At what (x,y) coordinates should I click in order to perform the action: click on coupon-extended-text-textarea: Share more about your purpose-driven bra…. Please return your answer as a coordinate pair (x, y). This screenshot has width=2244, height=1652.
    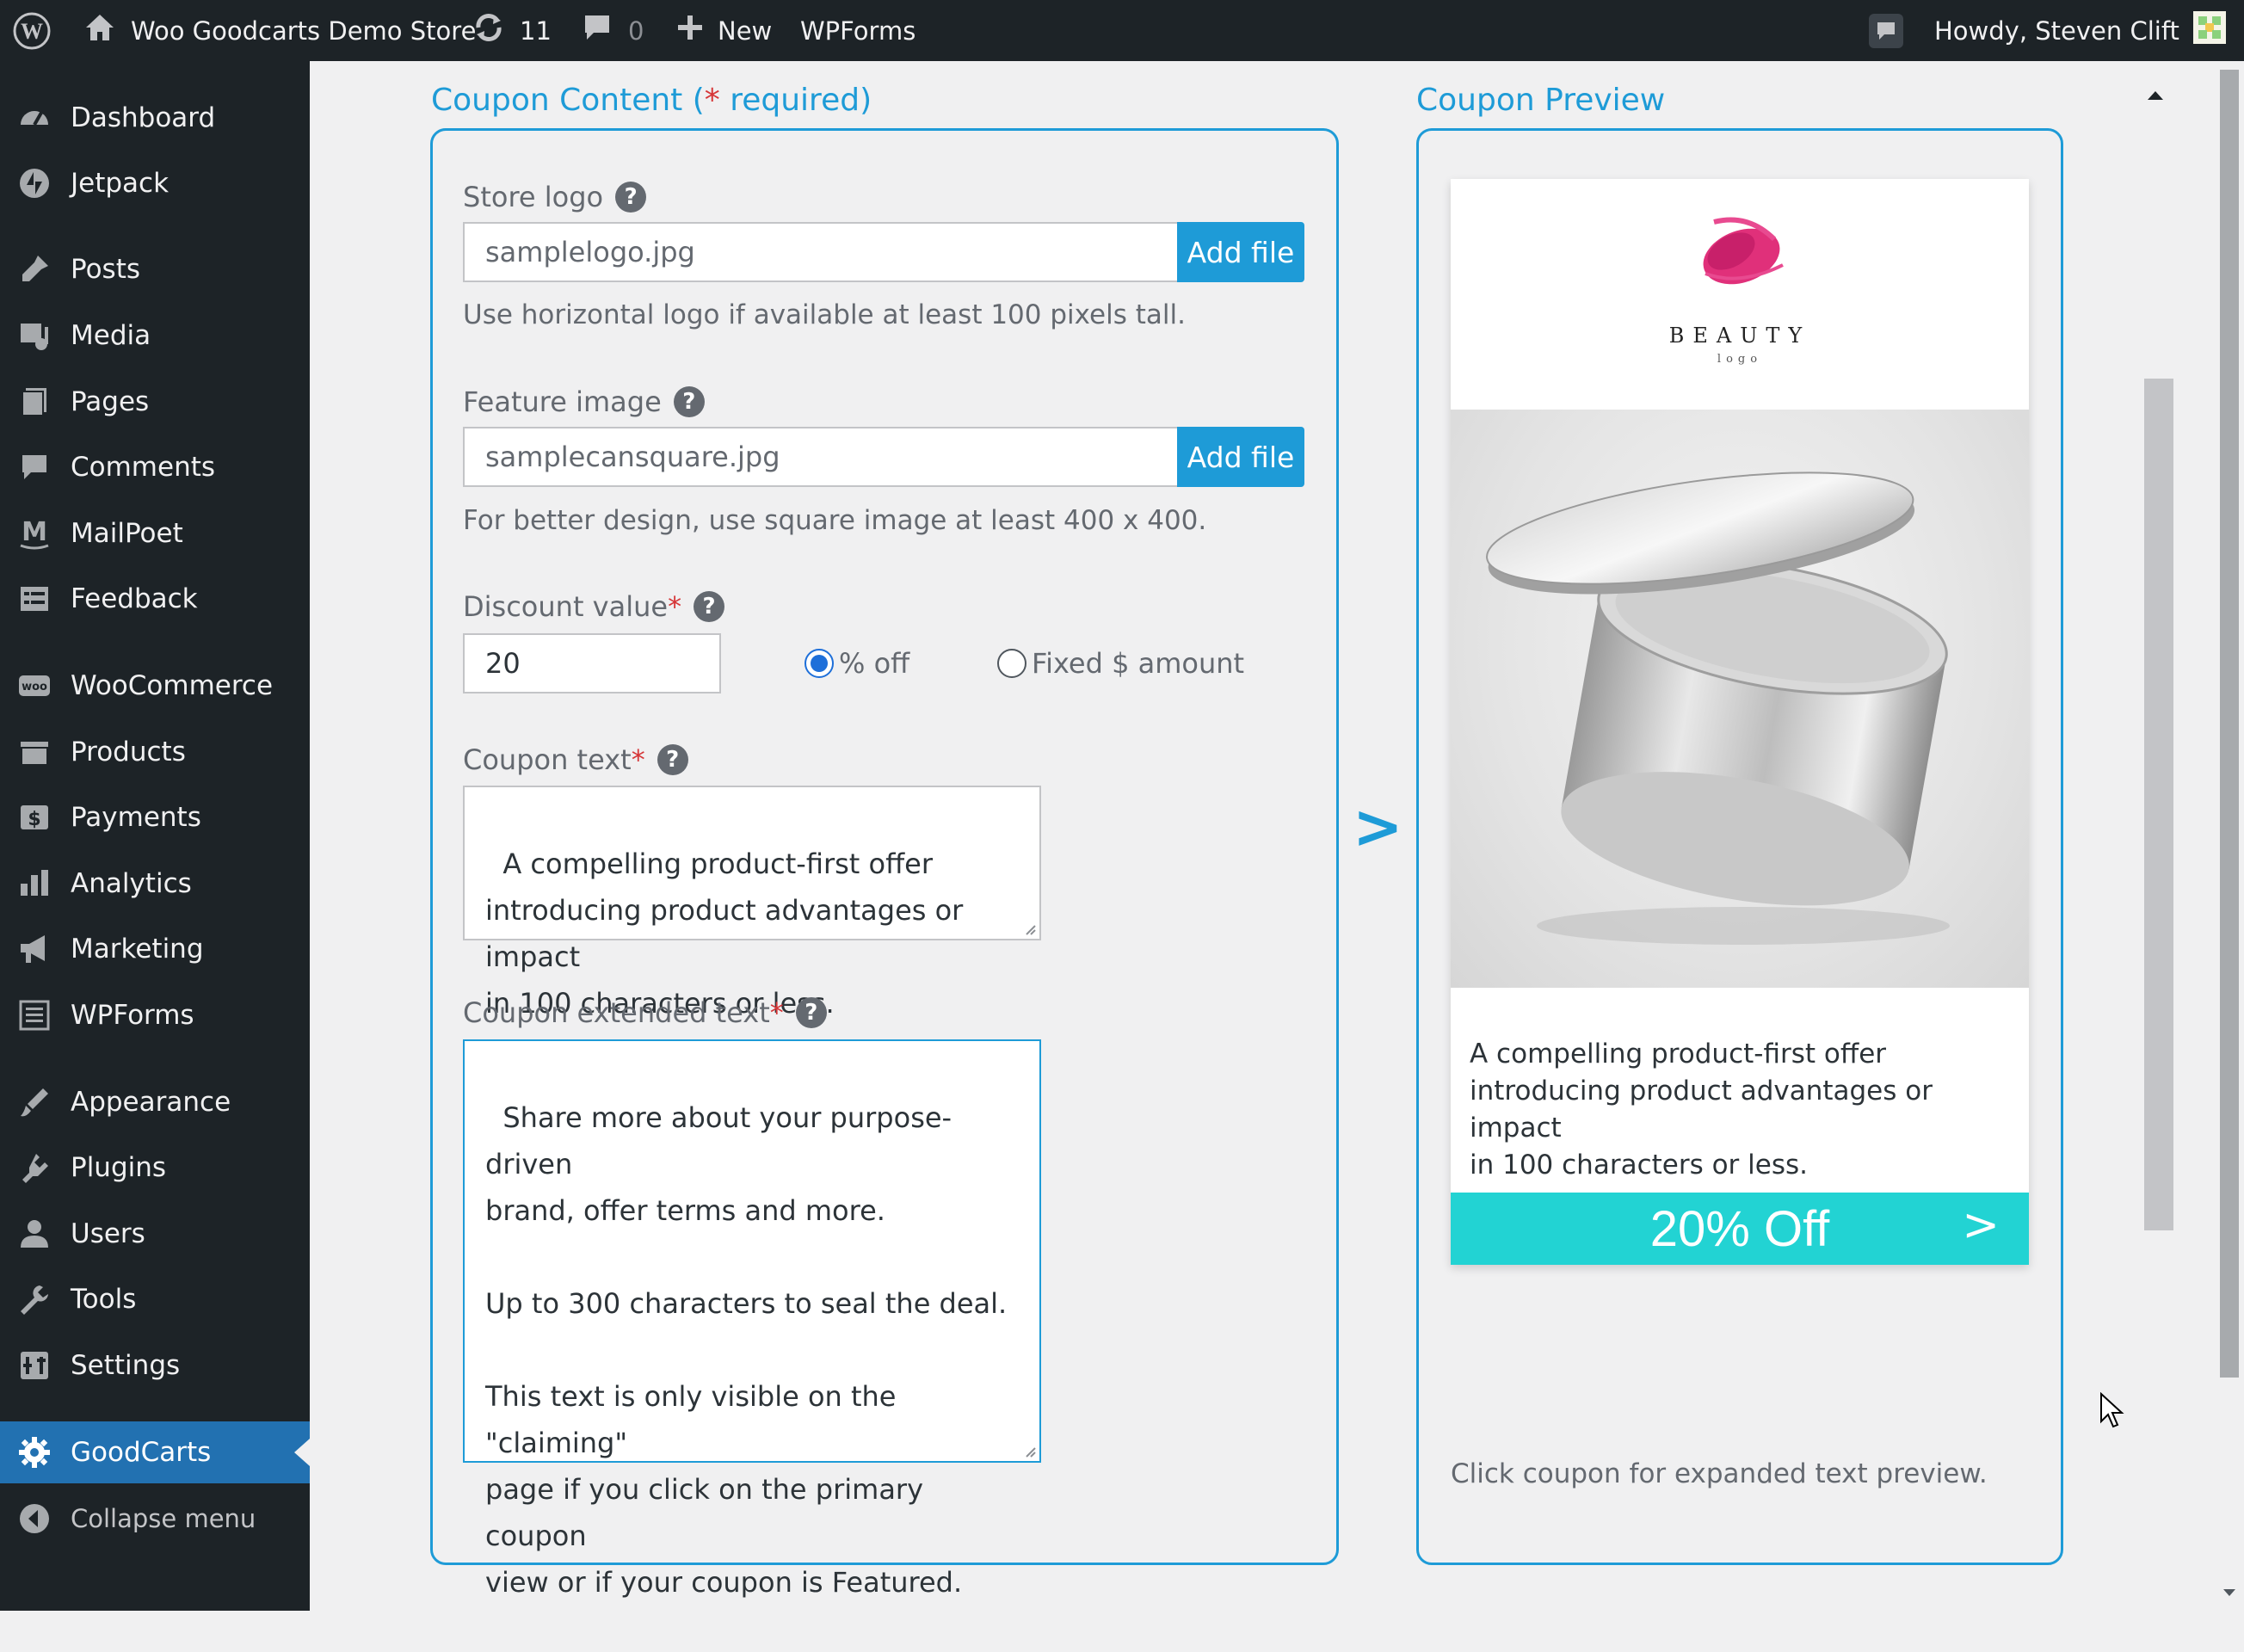
    Looking at the image, I should click on (752, 1319).